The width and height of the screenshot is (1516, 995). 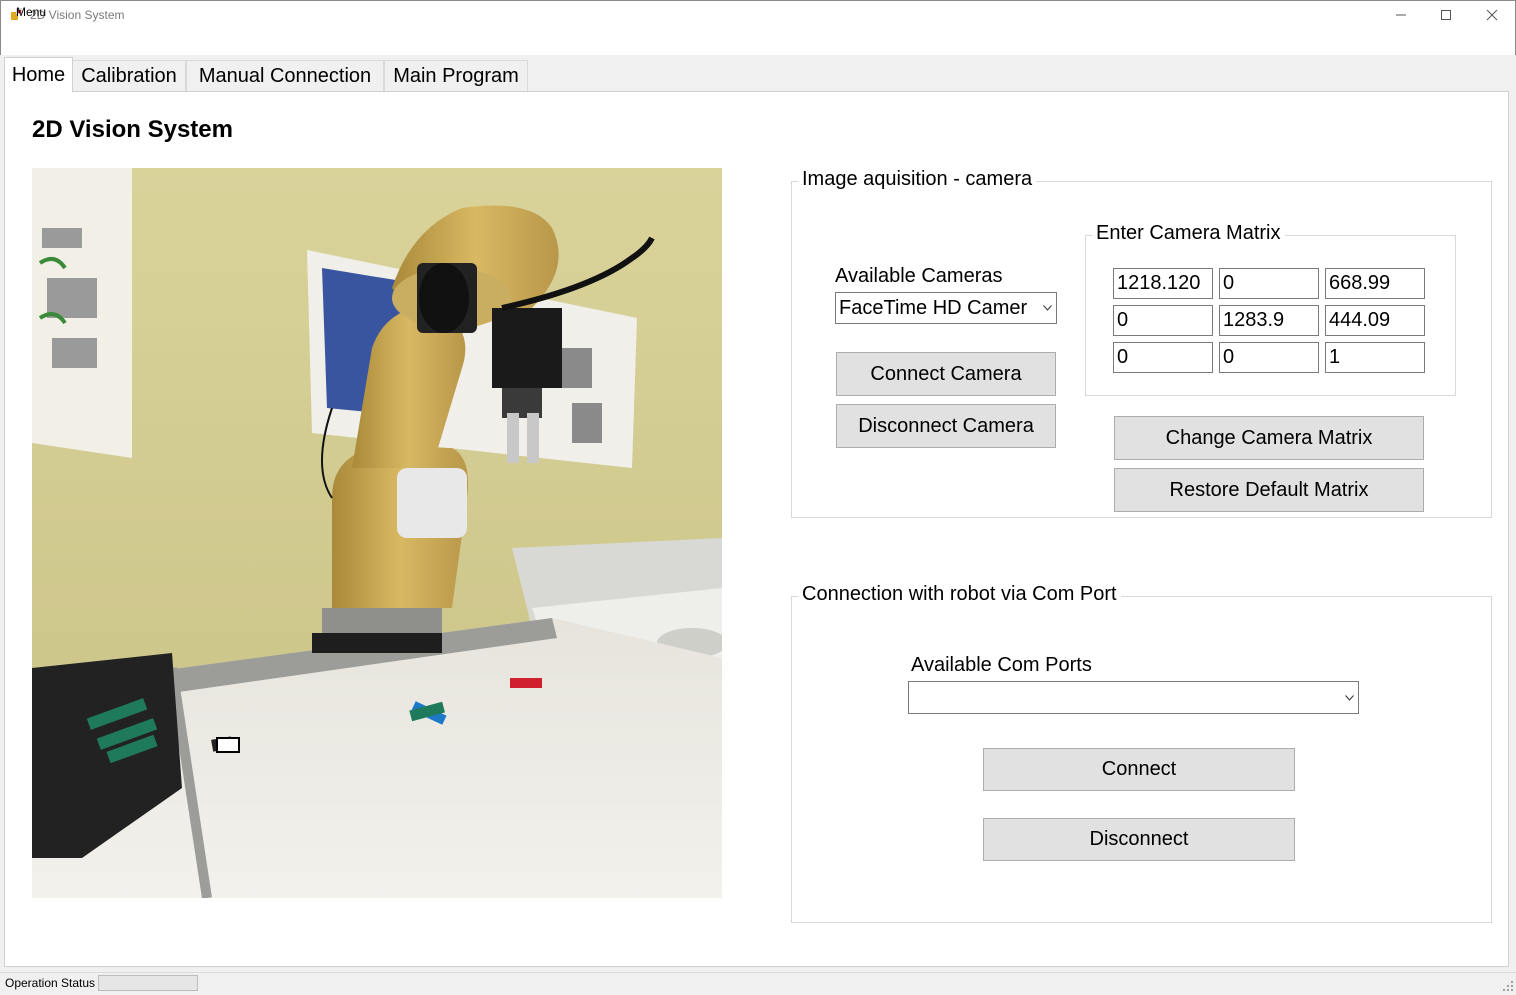 I want to click on close-icon, so click(x=1492, y=15).